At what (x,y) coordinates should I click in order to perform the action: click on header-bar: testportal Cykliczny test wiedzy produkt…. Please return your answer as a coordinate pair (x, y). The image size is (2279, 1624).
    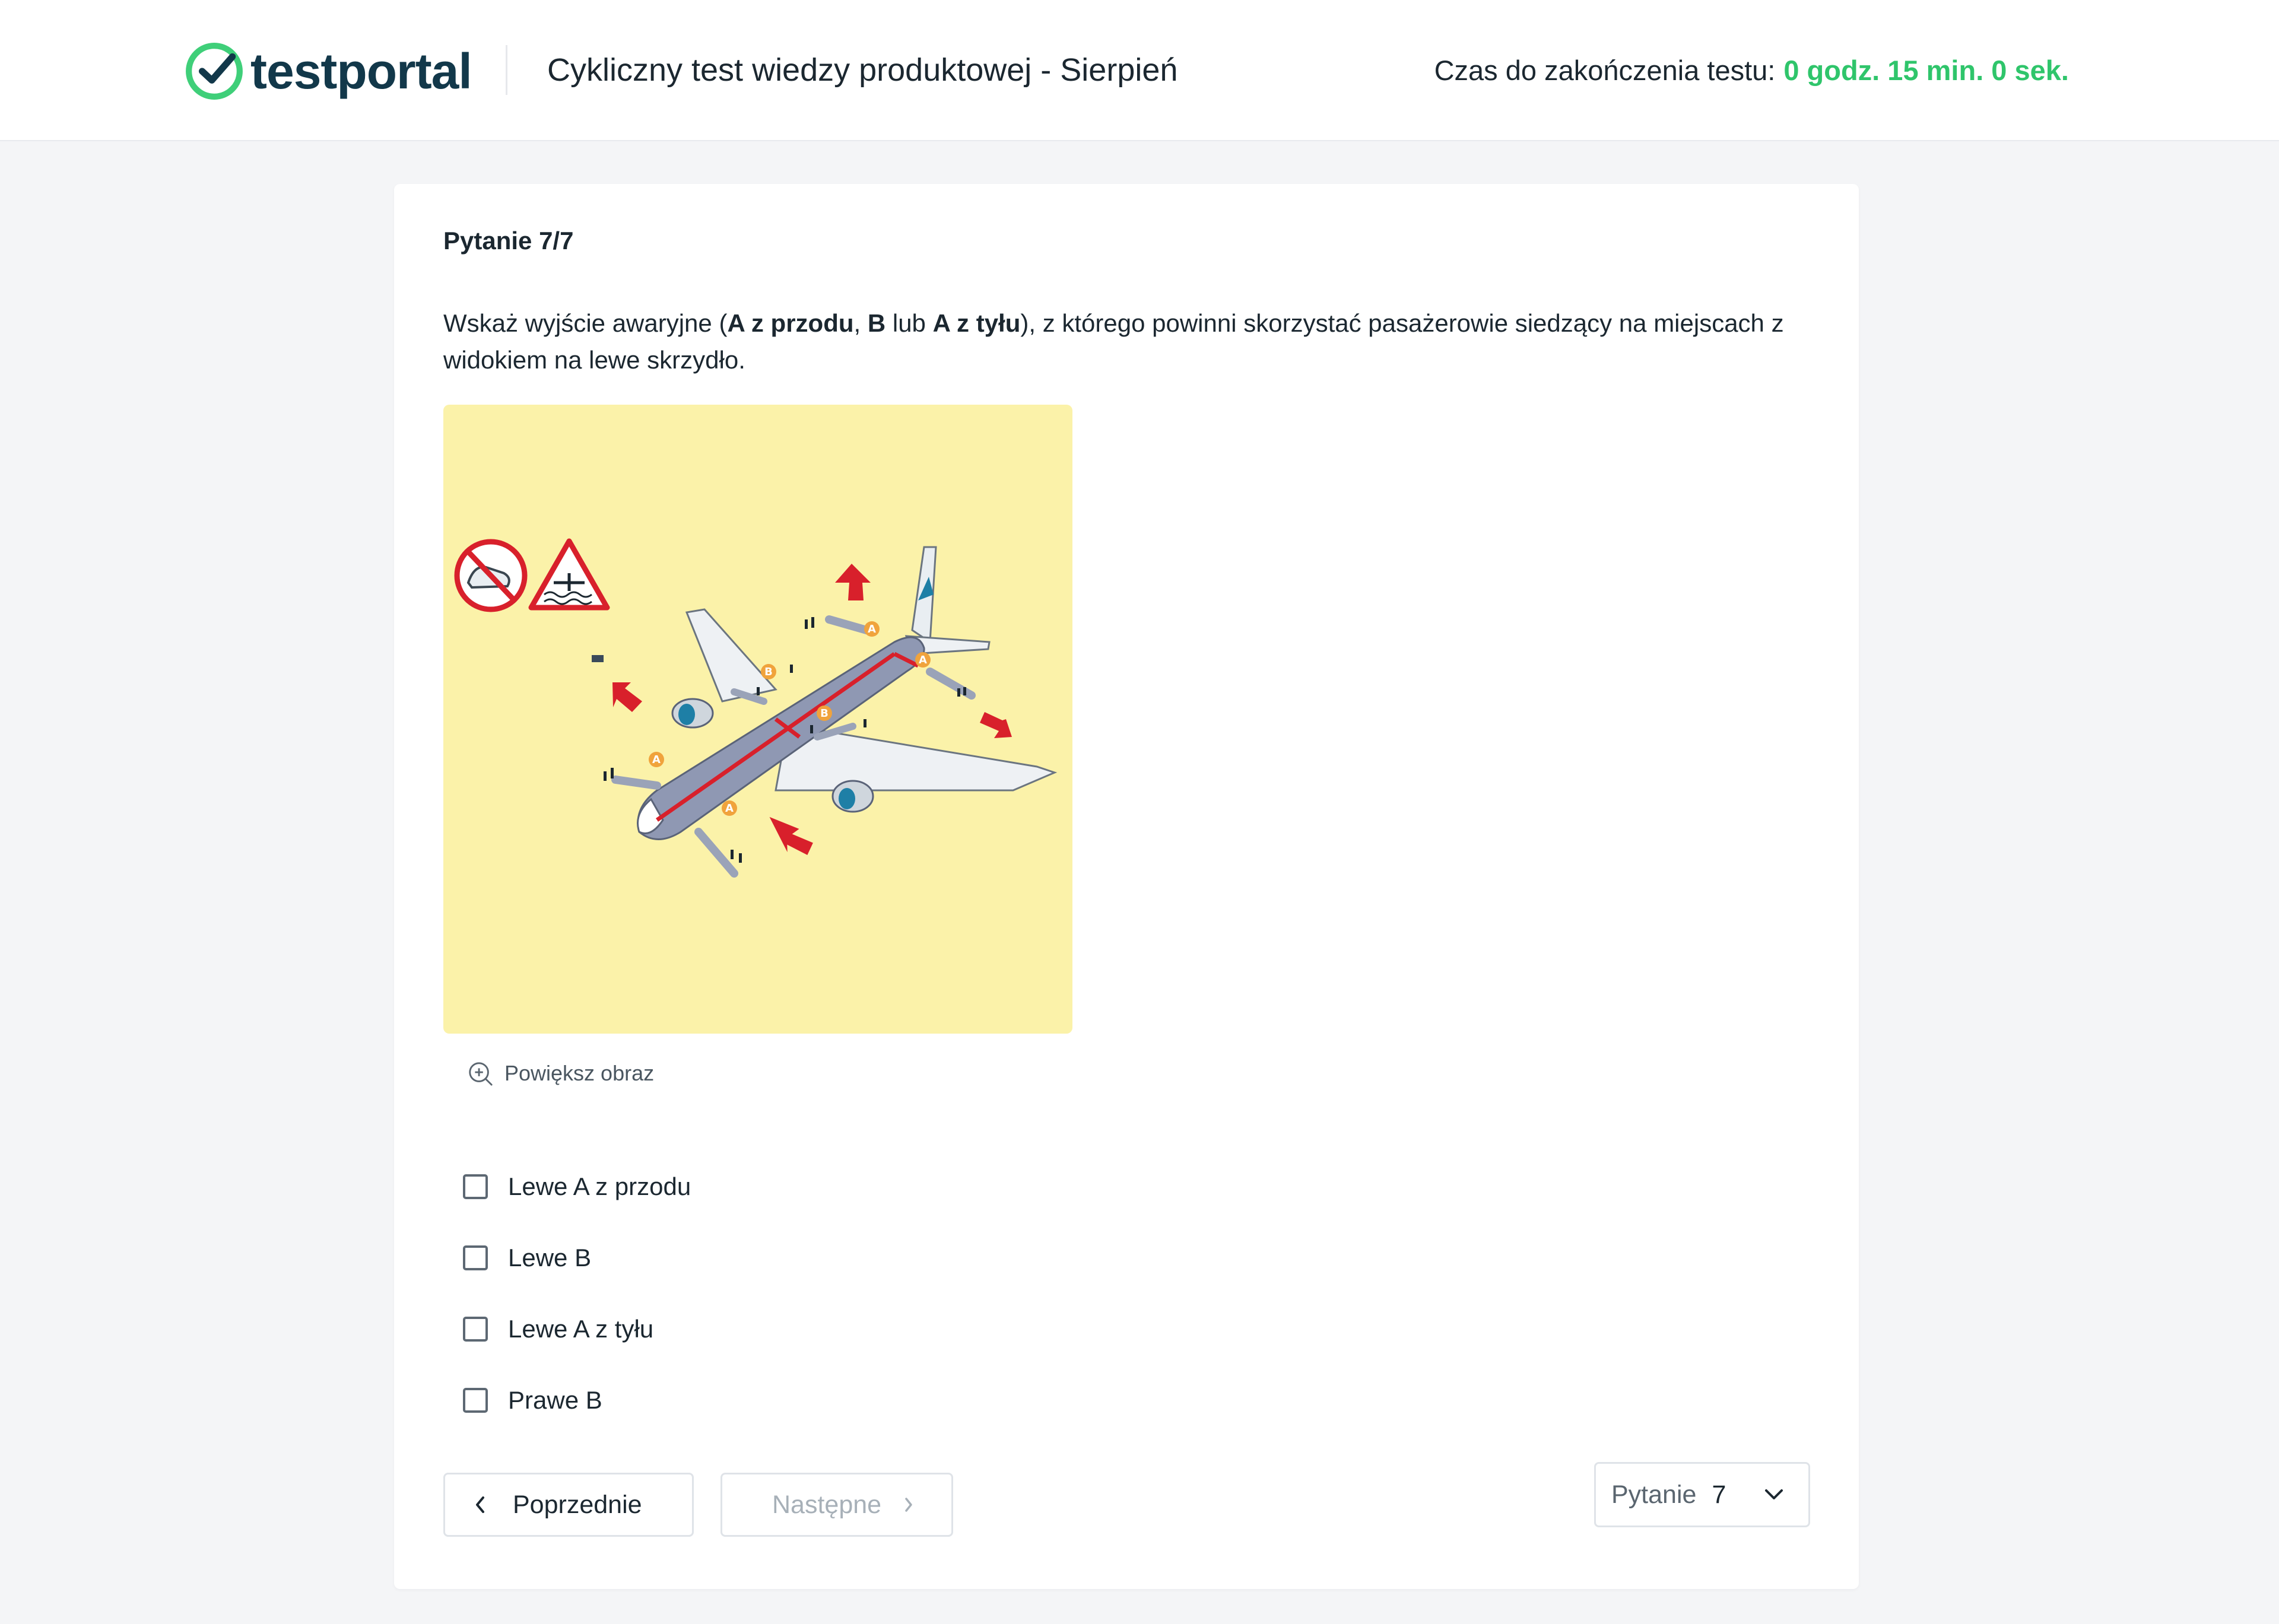
    Looking at the image, I should click on (1139, 70).